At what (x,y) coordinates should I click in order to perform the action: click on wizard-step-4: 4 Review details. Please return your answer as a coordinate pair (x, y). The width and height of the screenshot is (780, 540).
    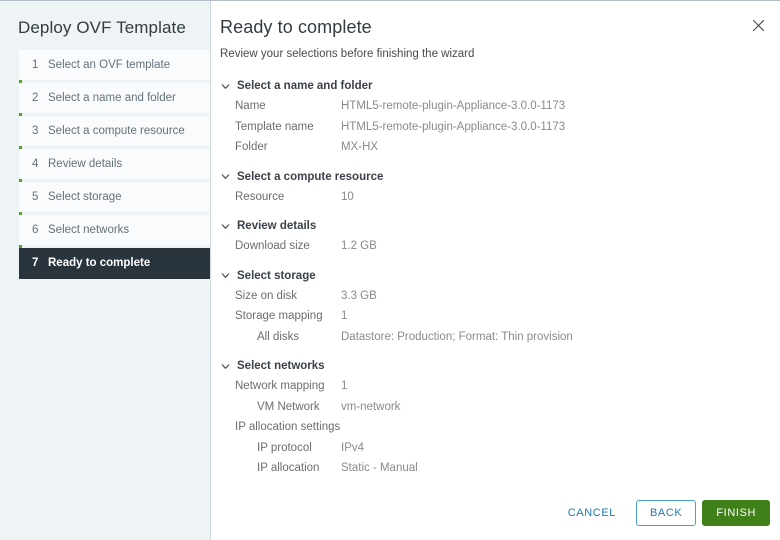
    Looking at the image, I should click on (114, 164).